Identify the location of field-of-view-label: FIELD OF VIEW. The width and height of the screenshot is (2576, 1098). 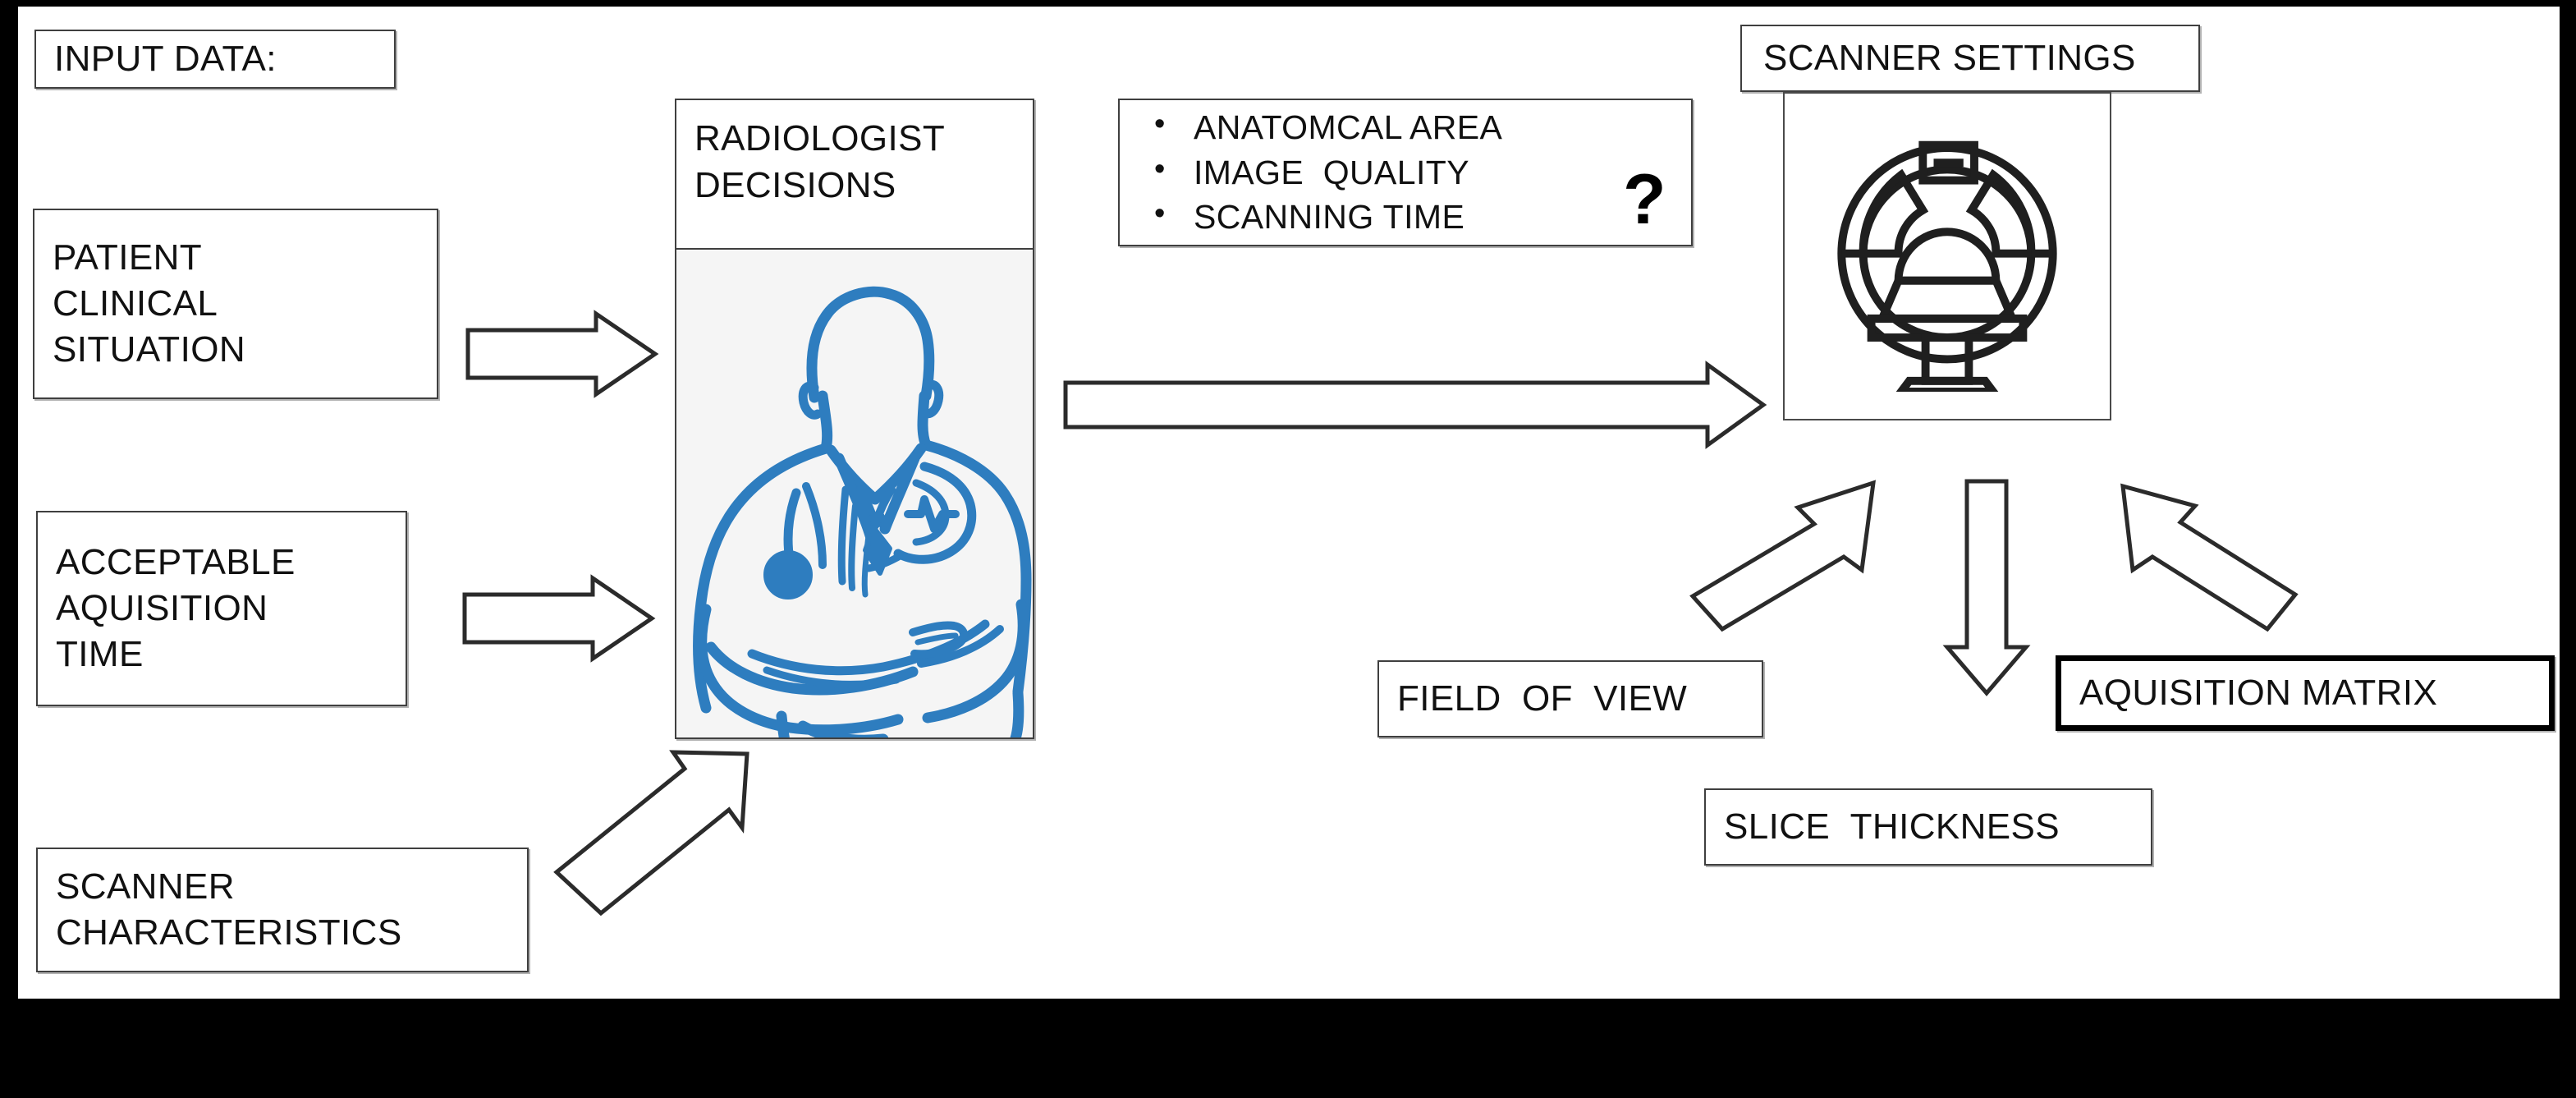
(1543, 698).